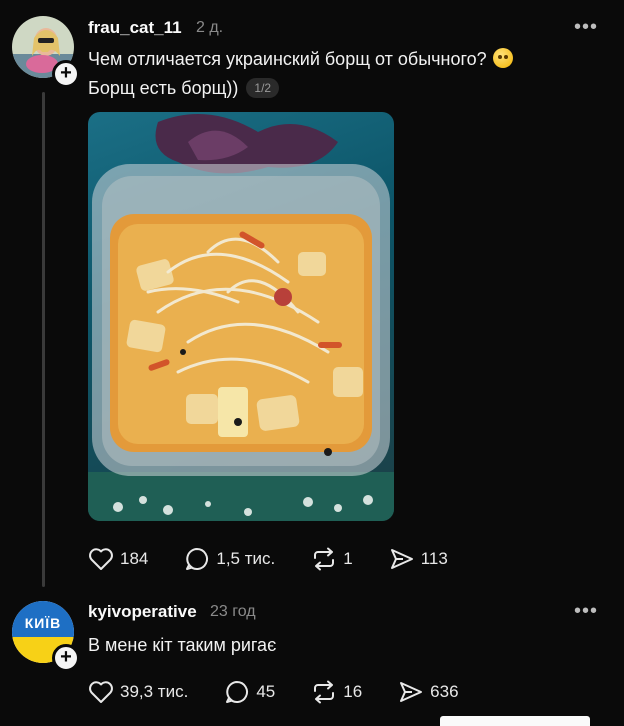 This screenshot has width=624, height=726. What do you see at coordinates (163, 88) in the screenshot?
I see `post-text-line-2: Борщ есть борщ))` at bounding box center [163, 88].